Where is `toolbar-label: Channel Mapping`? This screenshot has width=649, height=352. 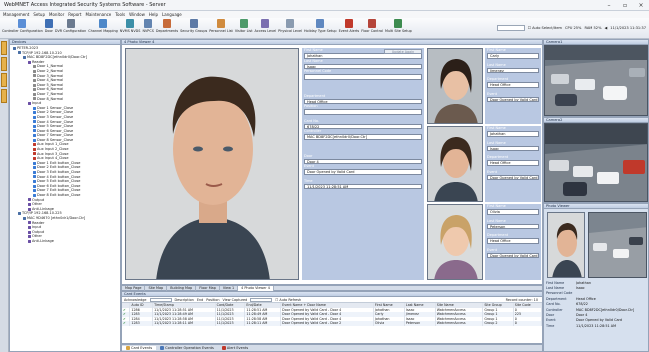
toolbar-label: Channel Mapping is located at coordinates (103, 31).